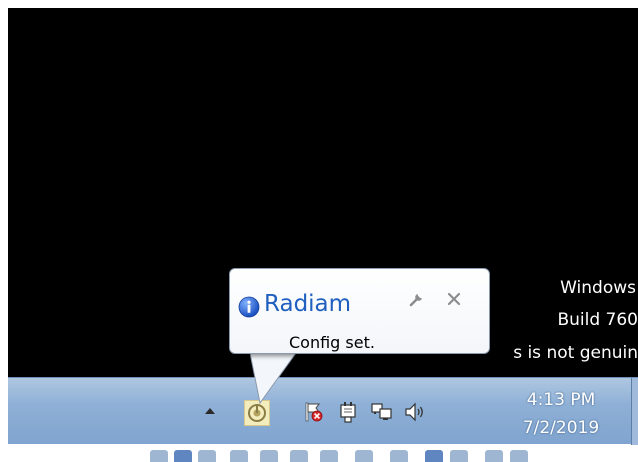  Describe the element at coordinates (634, 411) in the screenshot. I see `show-desktop-button` at that location.